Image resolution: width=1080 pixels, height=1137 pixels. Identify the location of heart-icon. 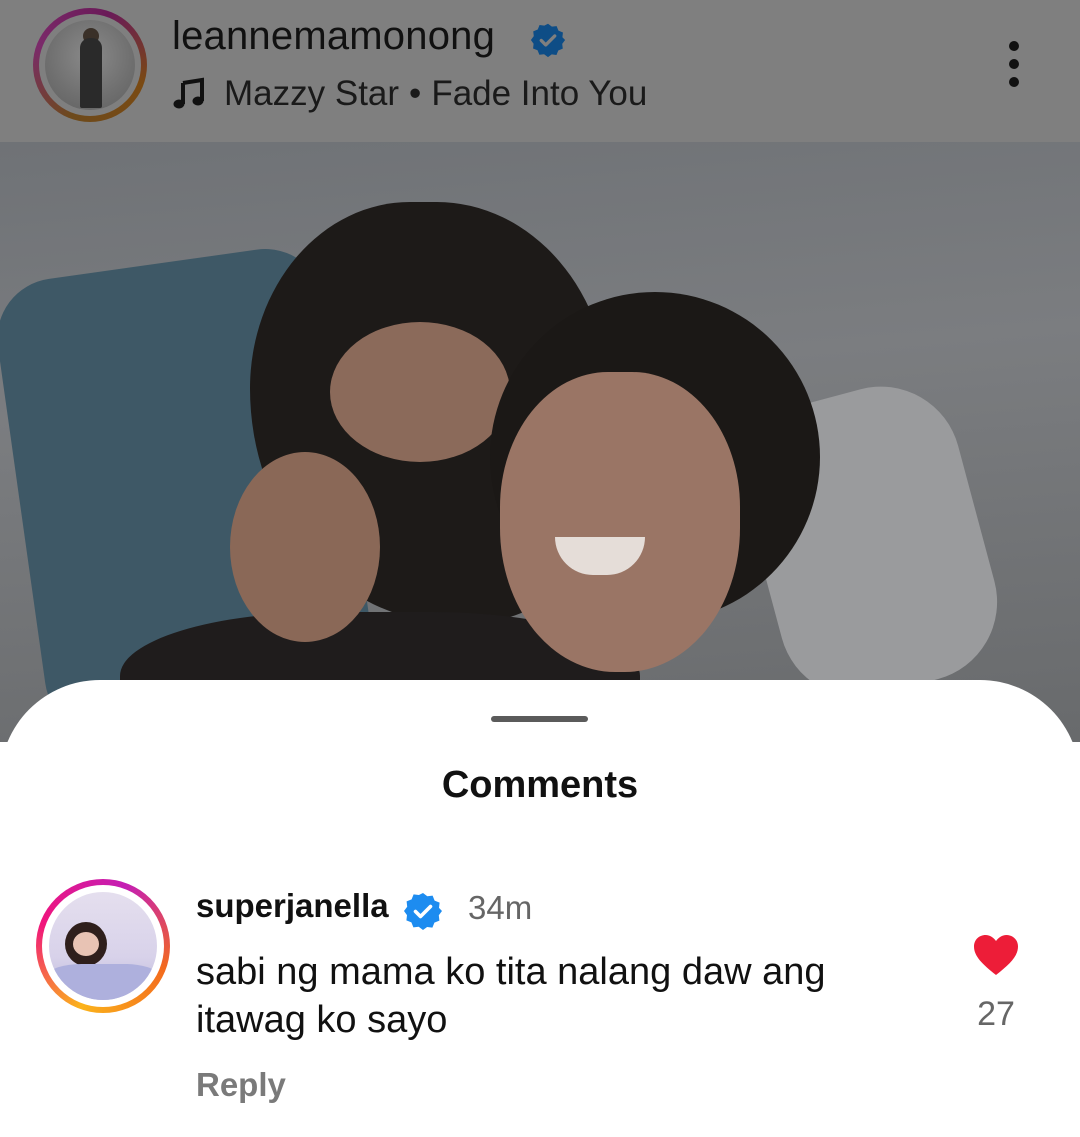
(996, 955).